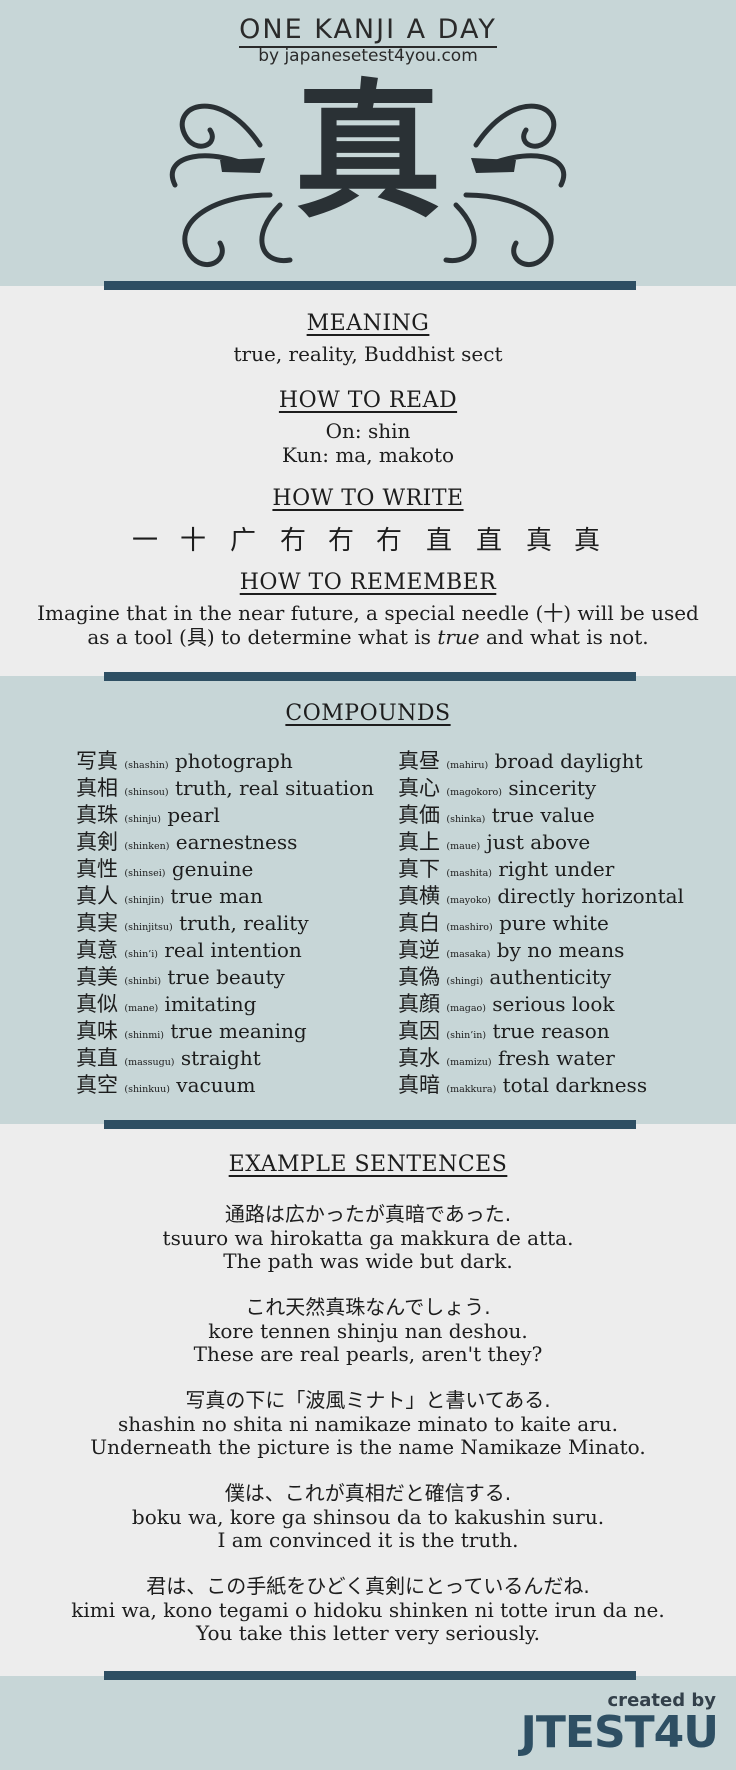 Image resolution: width=736 pixels, height=1770 pixels. Describe the element at coordinates (368, 498) in the screenshot. I see `write-heading: HOW TO WRITE` at that location.